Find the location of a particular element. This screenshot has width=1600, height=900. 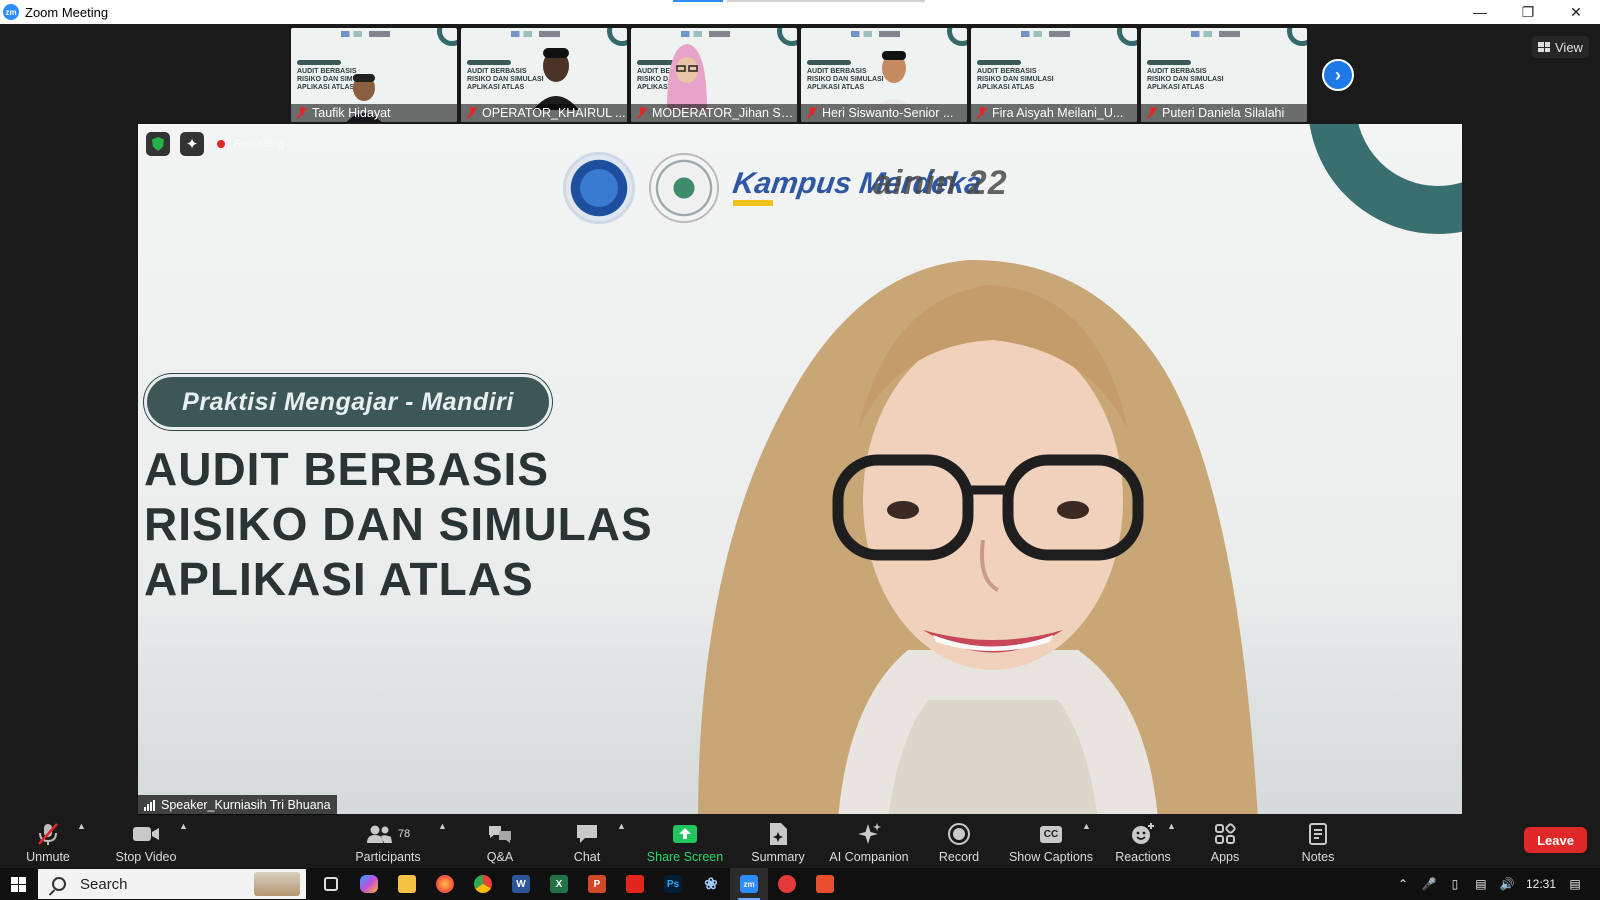

microphone-muted-icon is located at coordinates (48, 834).